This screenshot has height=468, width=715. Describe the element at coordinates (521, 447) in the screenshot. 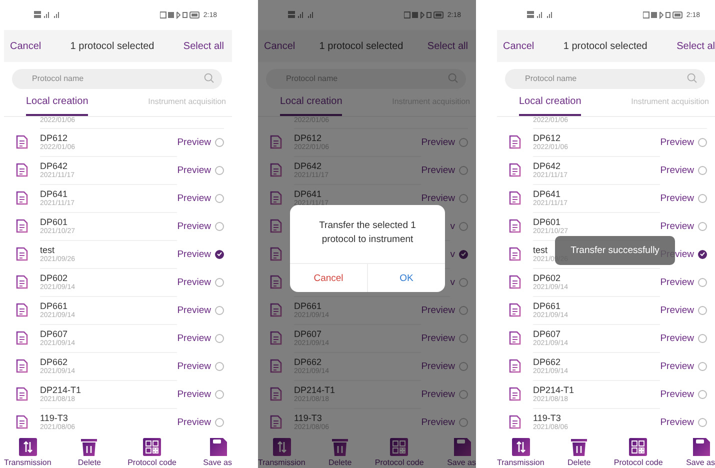

I see `transfer-icon` at that location.